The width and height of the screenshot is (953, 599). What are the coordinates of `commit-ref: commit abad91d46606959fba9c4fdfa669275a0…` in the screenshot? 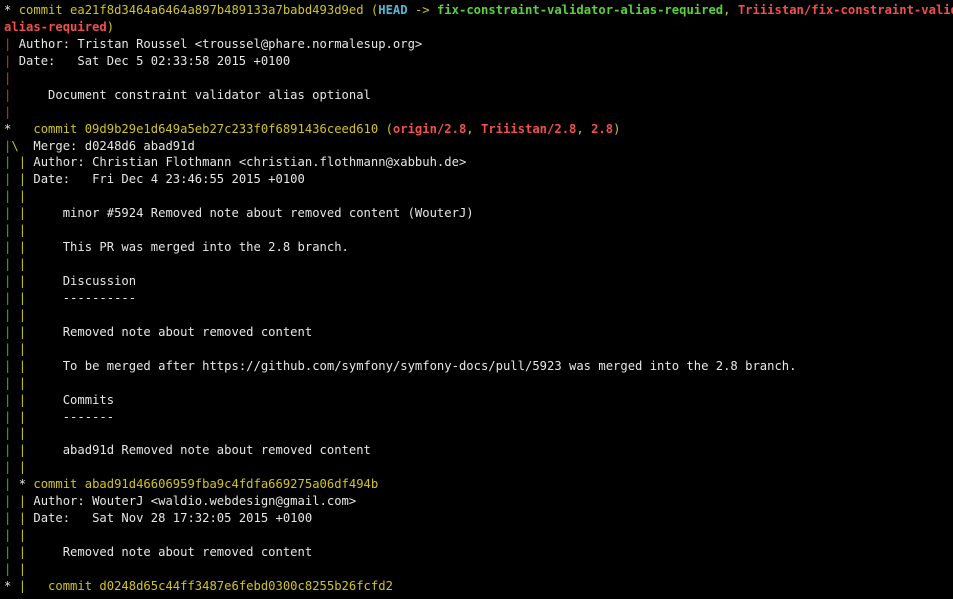 It's located at (206, 484).